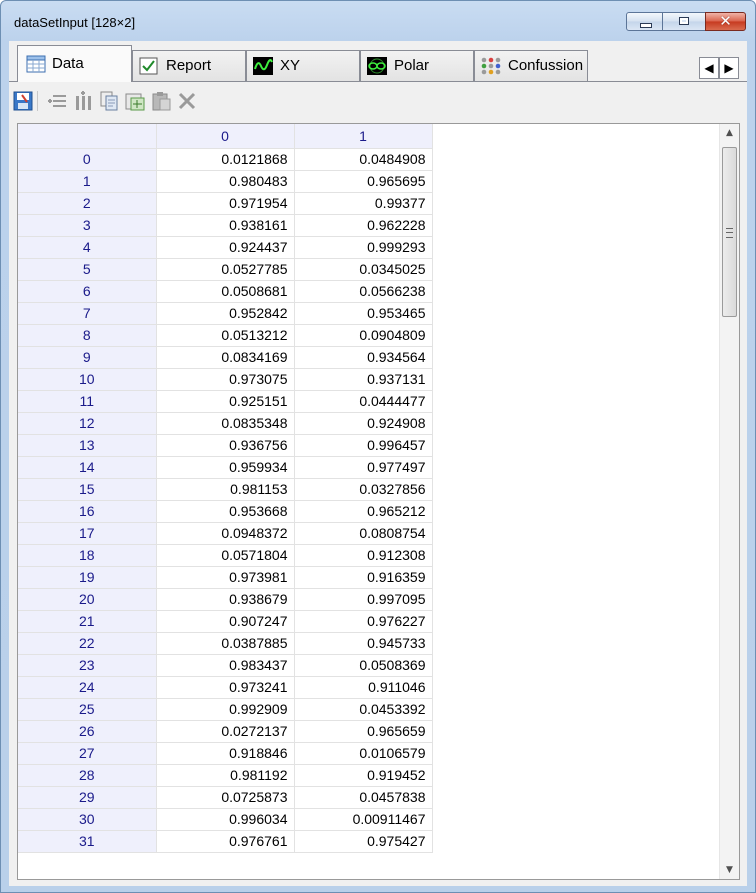 This screenshot has width=756, height=893. I want to click on table-cell: 0.0272137, so click(225, 731).